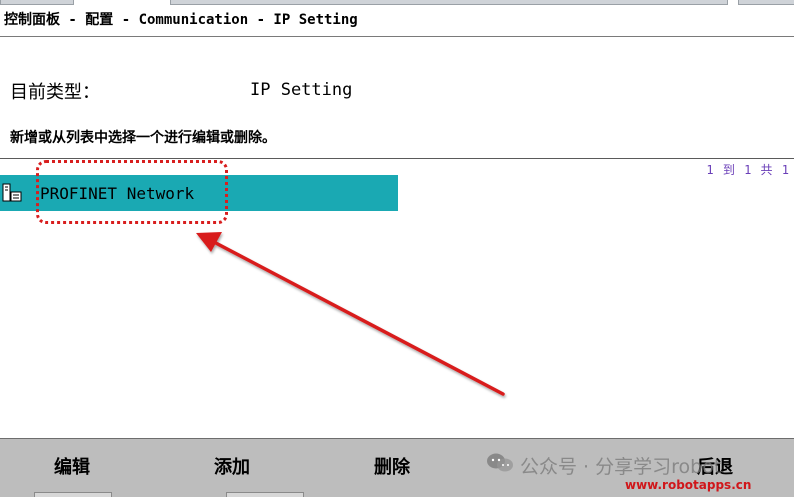 The image size is (794, 497). Describe the element at coordinates (72, 466) in the screenshot. I see `edit-button: 编辑` at that location.